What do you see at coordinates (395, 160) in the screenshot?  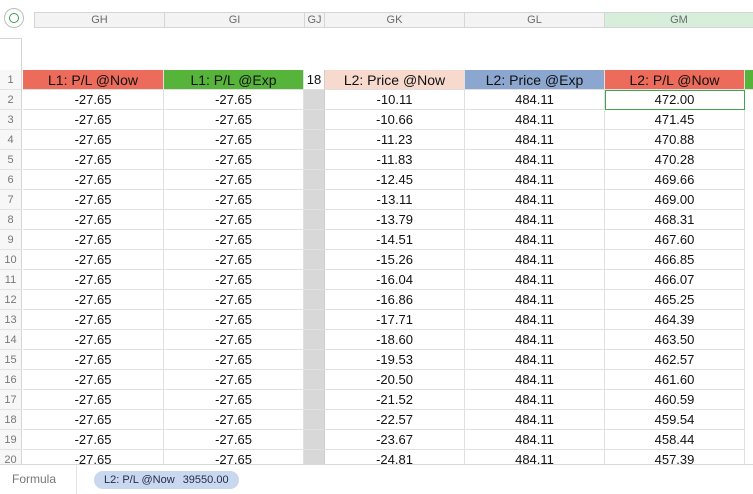 I see `data-cell: -11.83` at bounding box center [395, 160].